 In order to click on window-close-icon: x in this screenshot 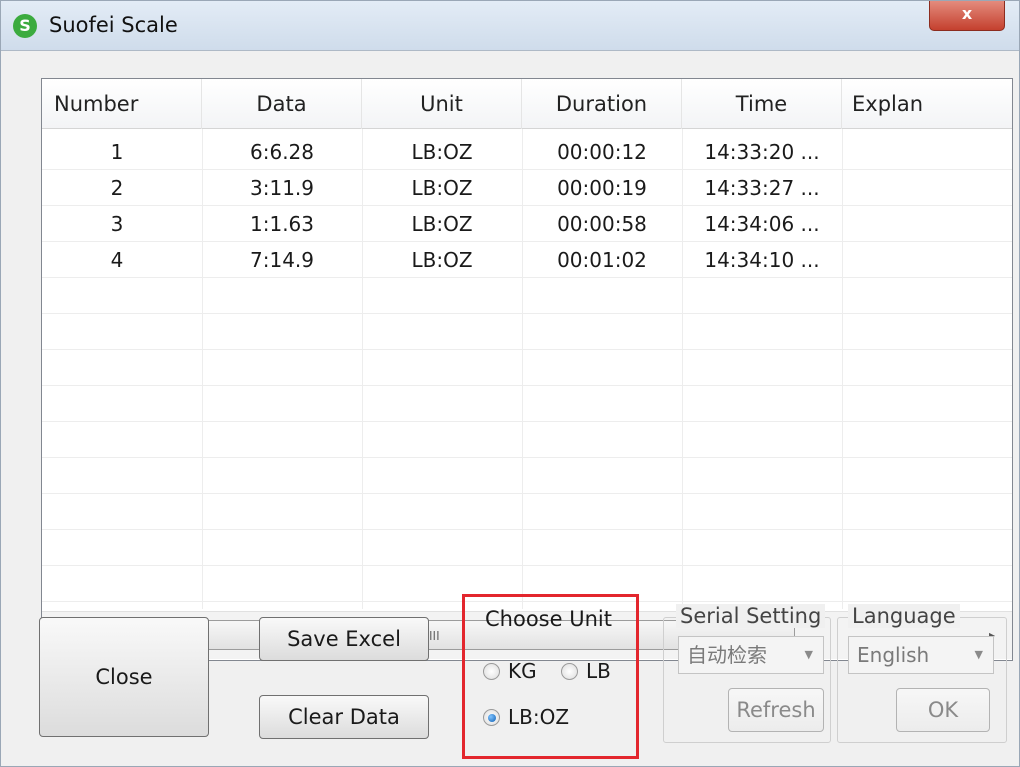, I will do `click(967, 16)`.